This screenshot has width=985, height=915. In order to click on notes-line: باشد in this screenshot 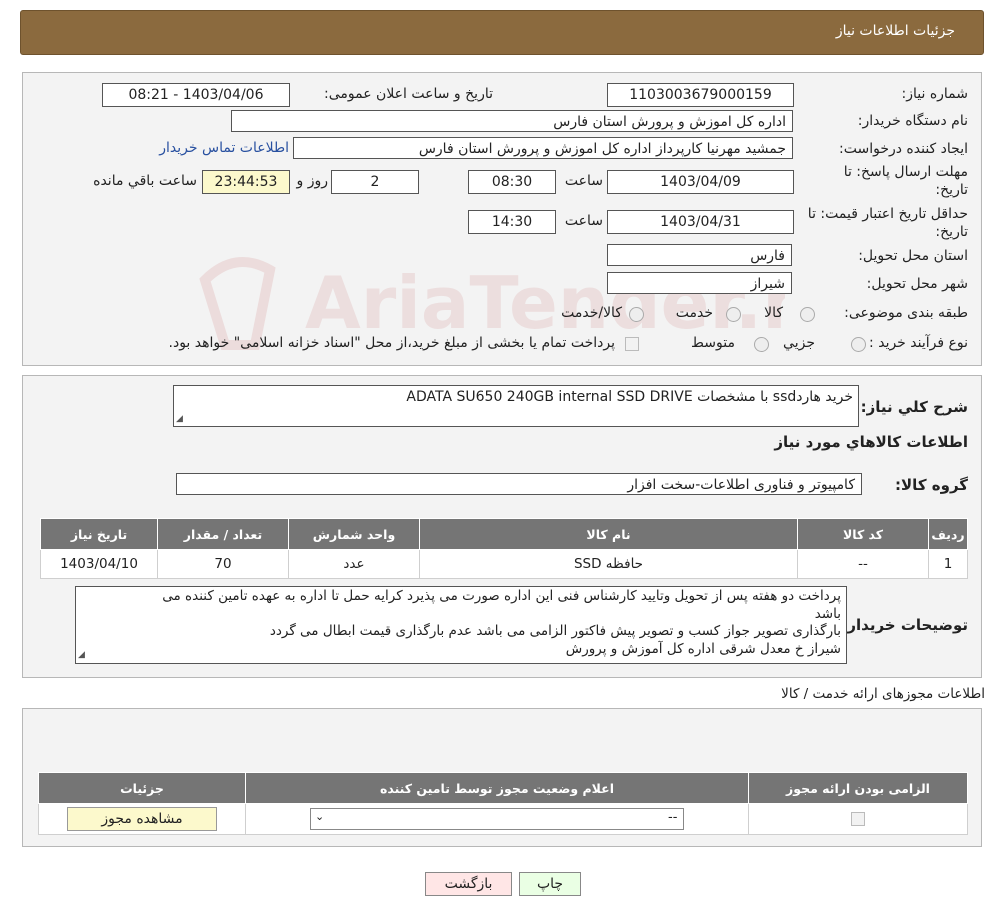, I will do `click(827, 613)`.